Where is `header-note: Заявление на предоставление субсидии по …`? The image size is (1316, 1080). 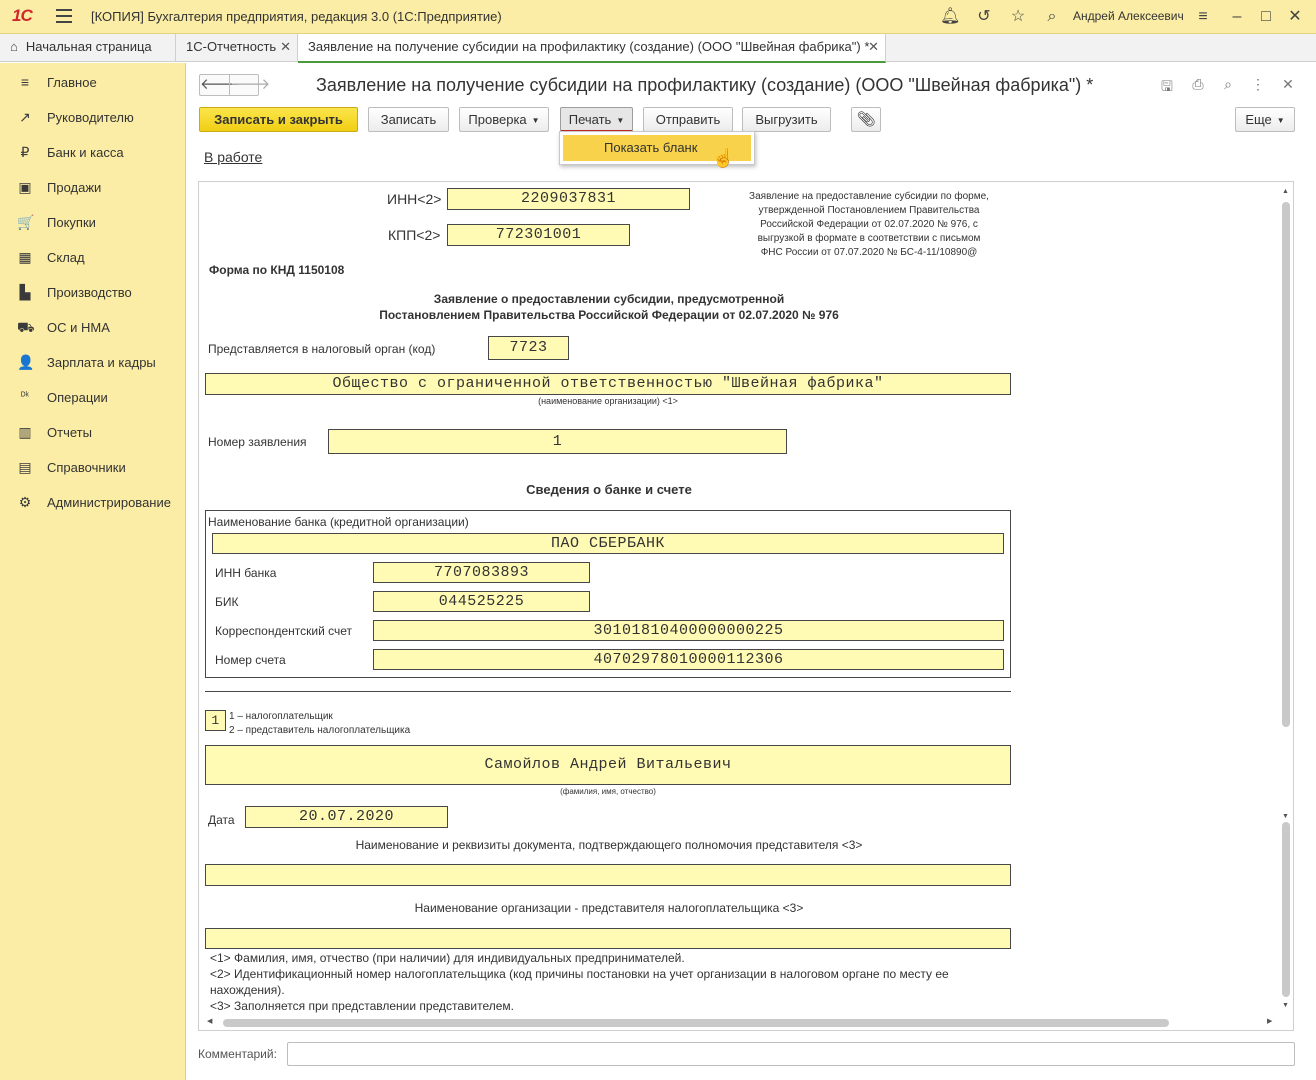
header-note: Заявление на предоставление субсидии по … is located at coordinates (869, 225).